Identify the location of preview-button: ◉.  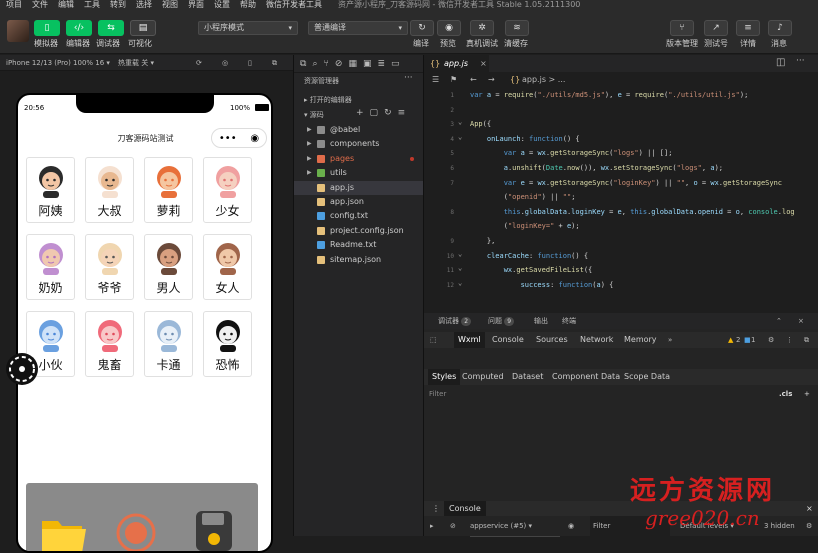
(449, 28).